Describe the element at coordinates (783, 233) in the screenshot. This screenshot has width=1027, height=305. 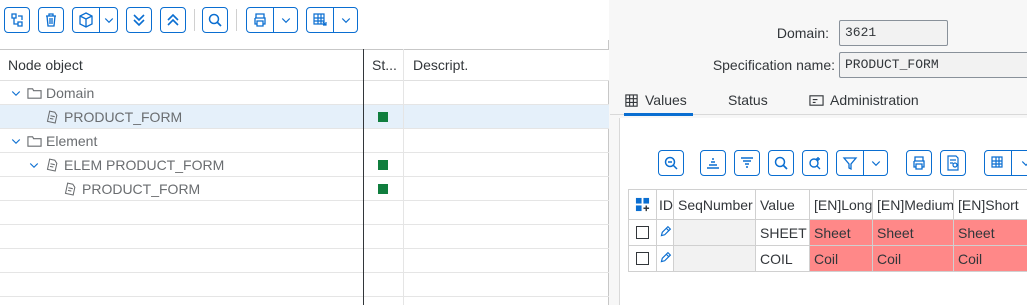
I see `cell-value: SHEET` at that location.